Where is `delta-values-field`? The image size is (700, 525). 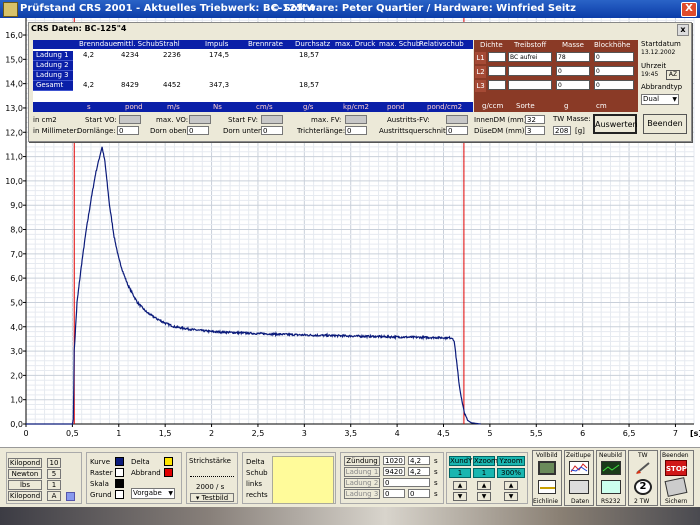
delta-values-field is located at coordinates (303, 480).